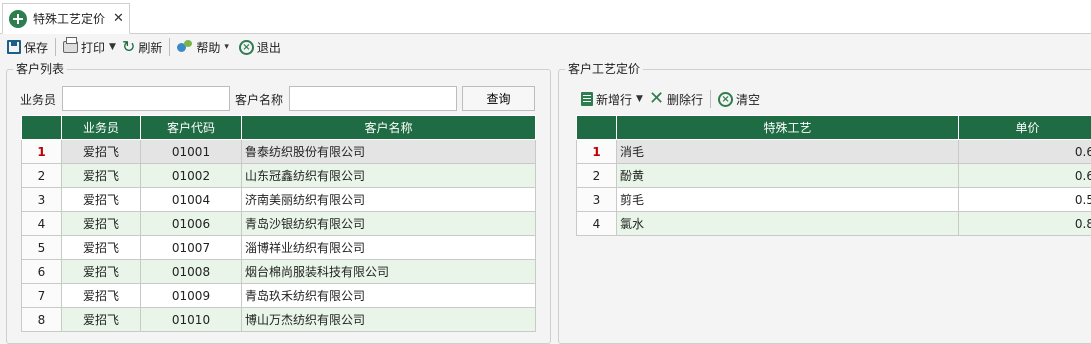  I want to click on process-pricing-title: 客户工艺定价, so click(604, 69).